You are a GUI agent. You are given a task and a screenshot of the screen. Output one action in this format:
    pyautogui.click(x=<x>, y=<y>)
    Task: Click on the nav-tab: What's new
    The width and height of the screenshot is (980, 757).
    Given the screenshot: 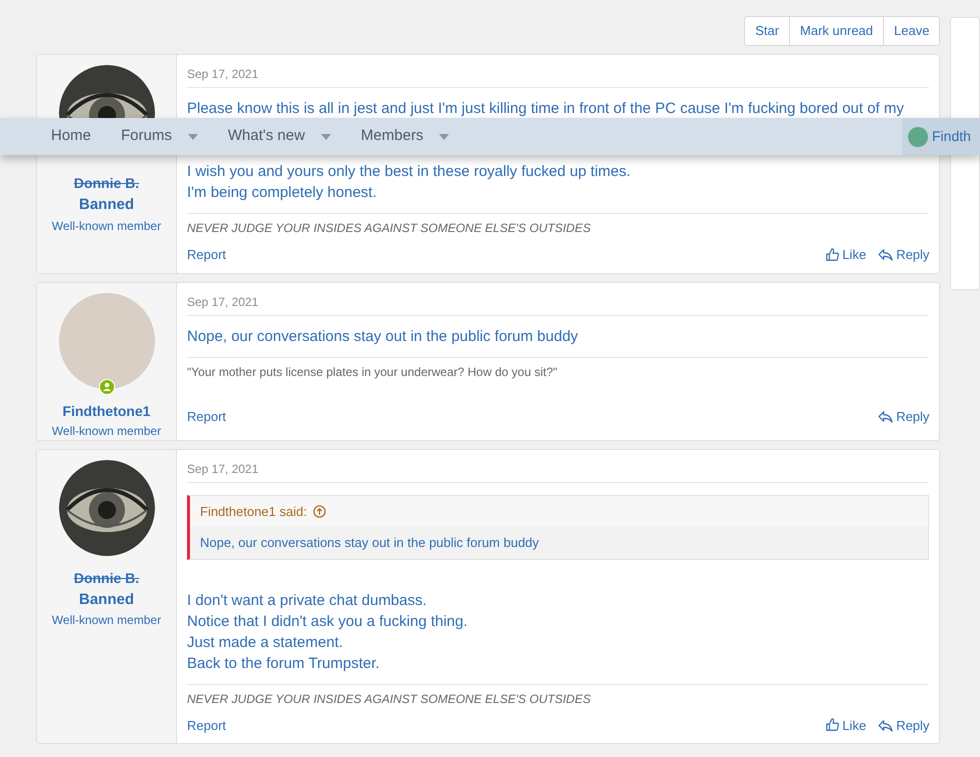 What is the action you would take?
    pyautogui.click(x=279, y=136)
    